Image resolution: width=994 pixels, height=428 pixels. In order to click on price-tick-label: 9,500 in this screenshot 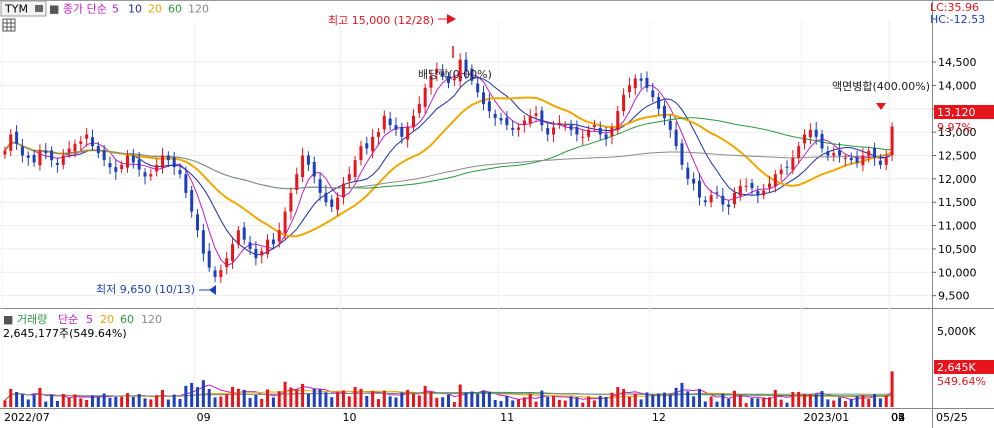, I will do `click(954, 296)`.